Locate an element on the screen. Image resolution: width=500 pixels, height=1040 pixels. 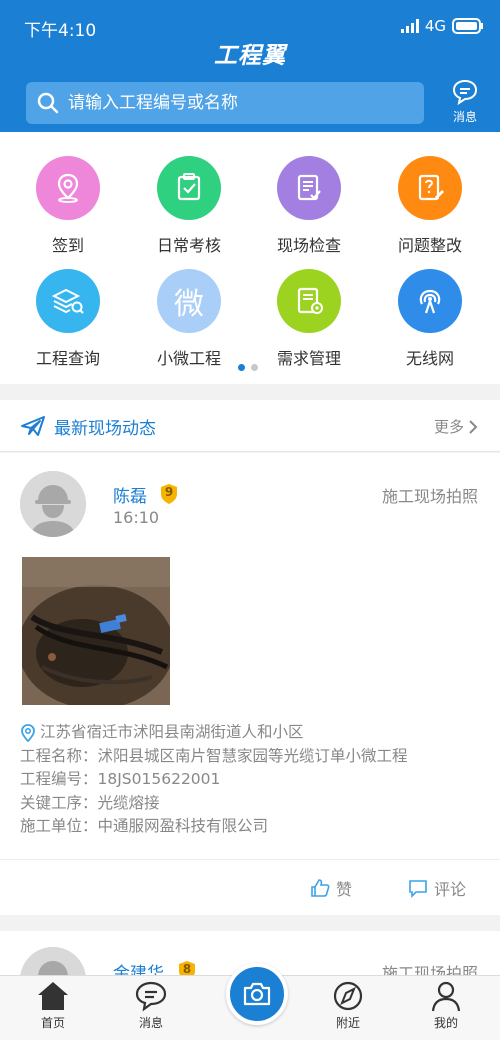
grid-label: 无线网 is located at coordinates (429, 358).